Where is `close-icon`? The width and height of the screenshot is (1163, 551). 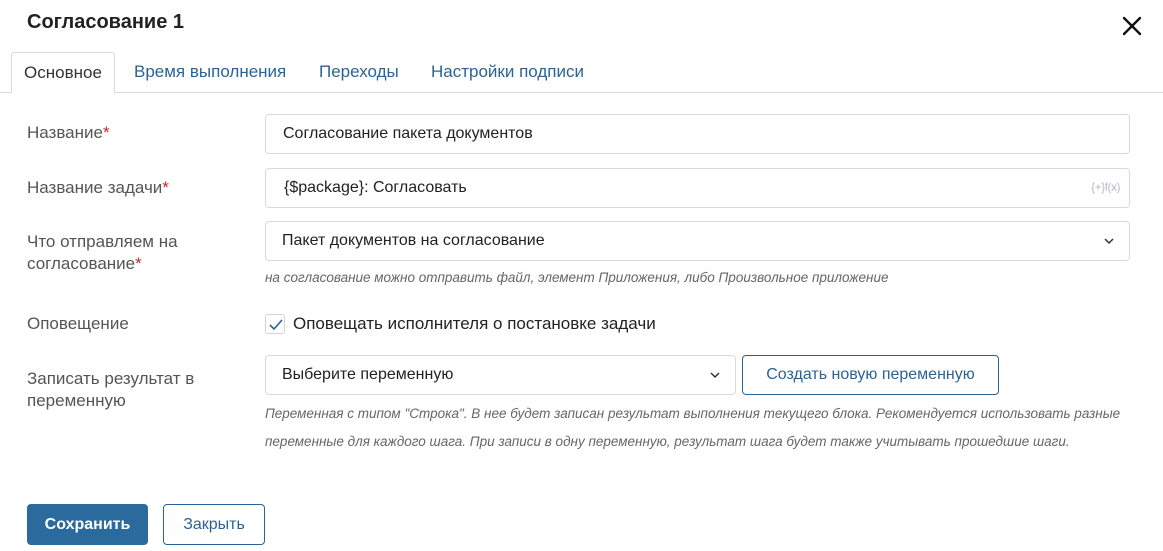 close-icon is located at coordinates (1132, 26).